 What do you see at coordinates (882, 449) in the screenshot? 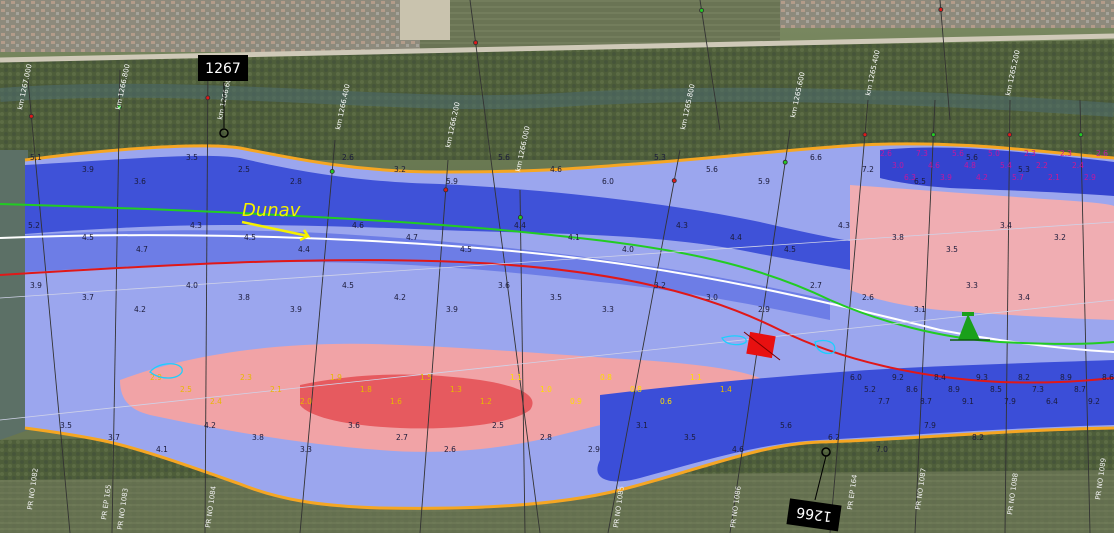
I see `depth-value: 7.0` at bounding box center [882, 449].